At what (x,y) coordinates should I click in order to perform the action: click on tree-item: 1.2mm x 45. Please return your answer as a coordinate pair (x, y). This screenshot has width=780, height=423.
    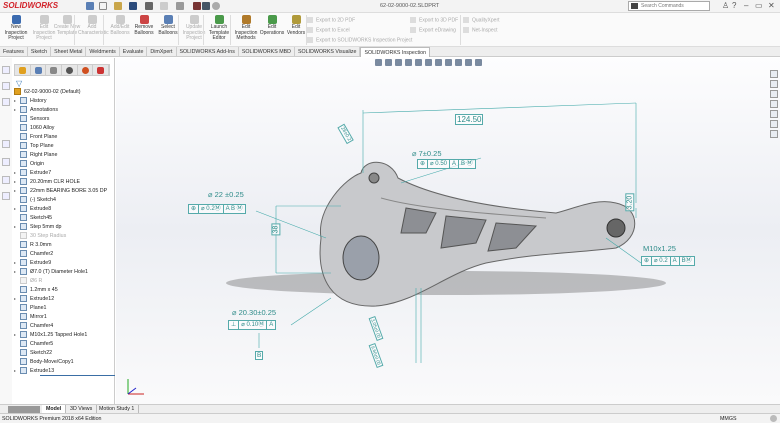
    Looking at the image, I should click on (36, 289).